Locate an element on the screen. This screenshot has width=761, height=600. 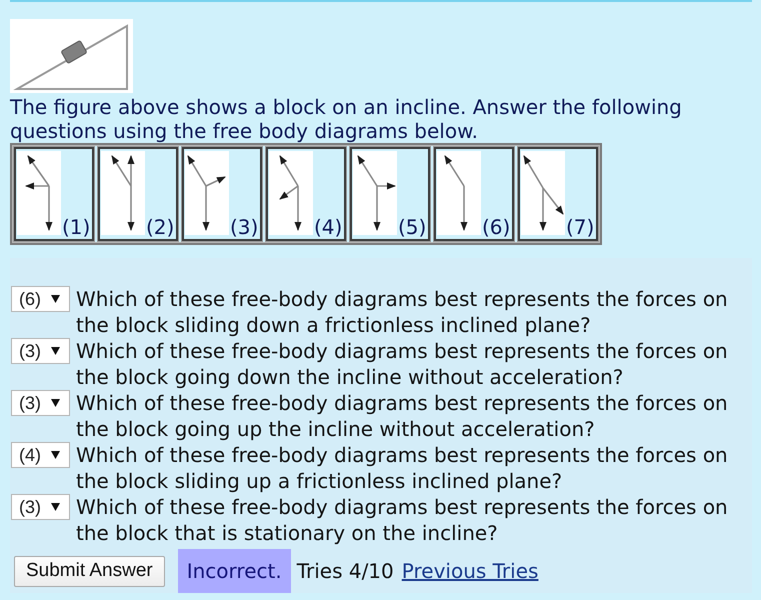
diagram-label: (4) is located at coordinates (328, 227).